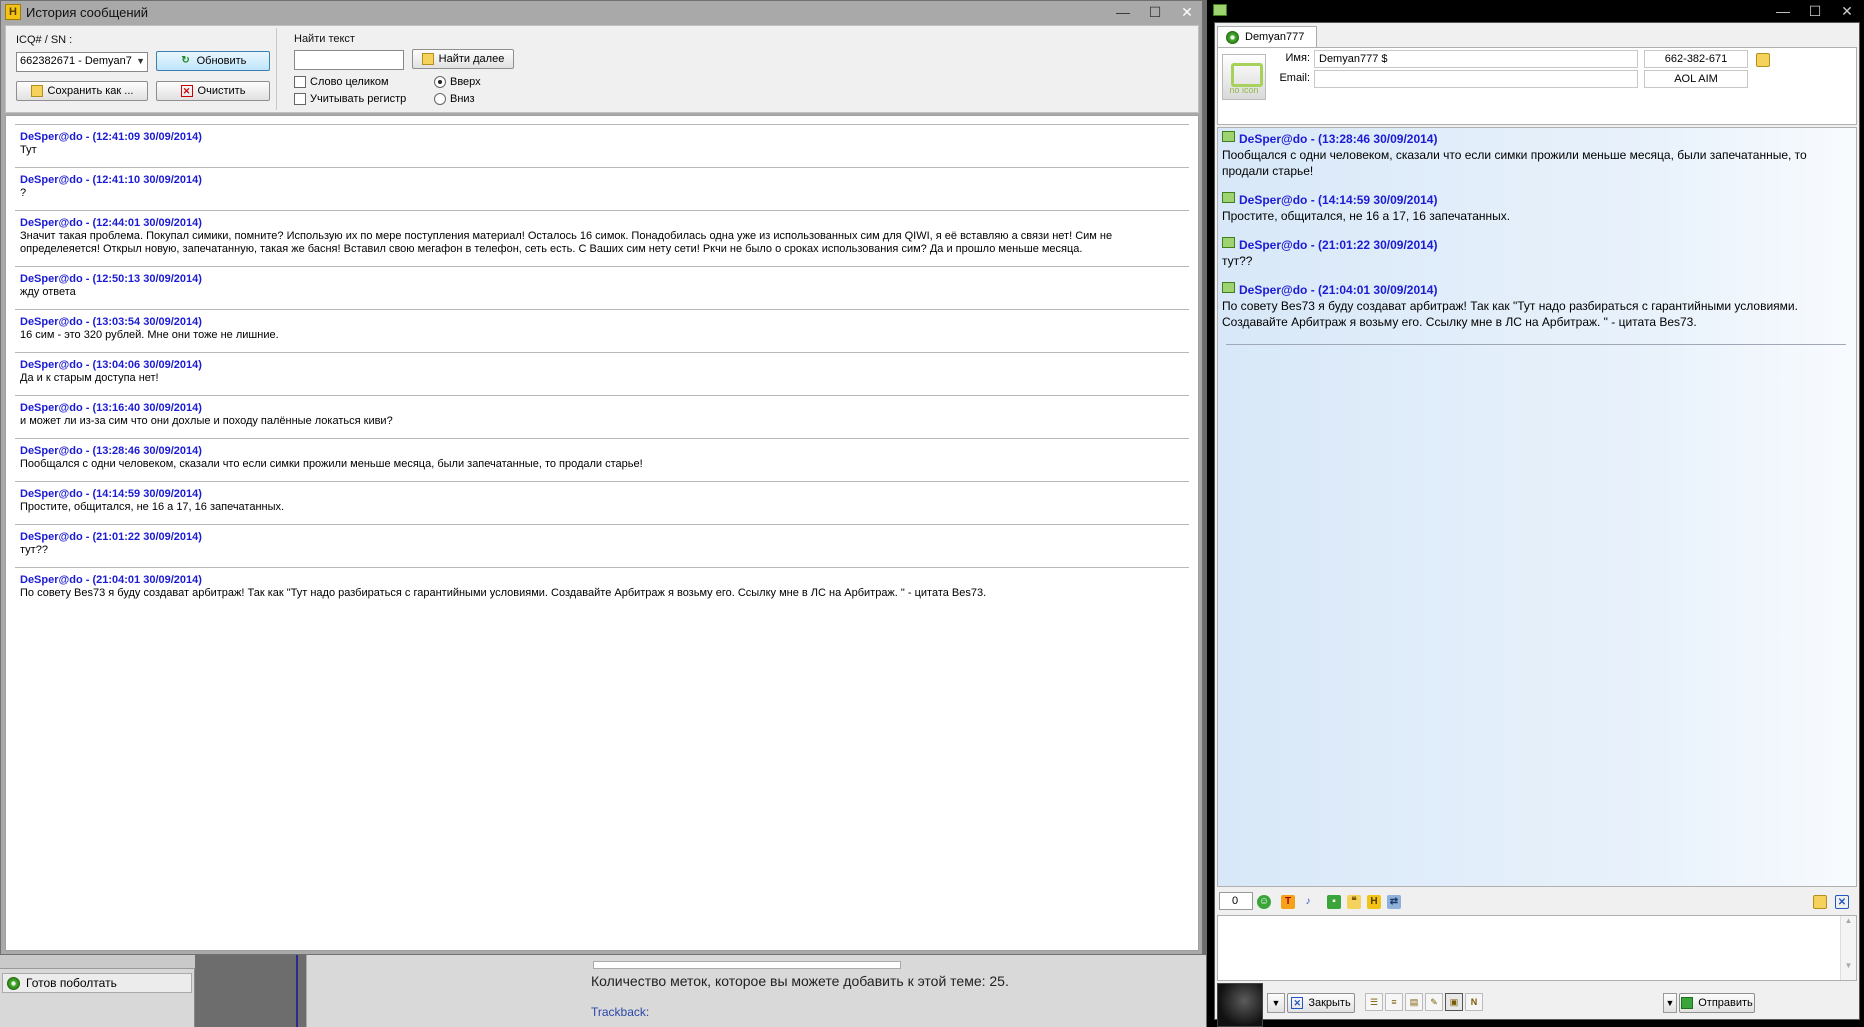 The image size is (1864, 1027). What do you see at coordinates (1267, 36) in the screenshot?
I see `tab-demyan777: Demyan777` at bounding box center [1267, 36].